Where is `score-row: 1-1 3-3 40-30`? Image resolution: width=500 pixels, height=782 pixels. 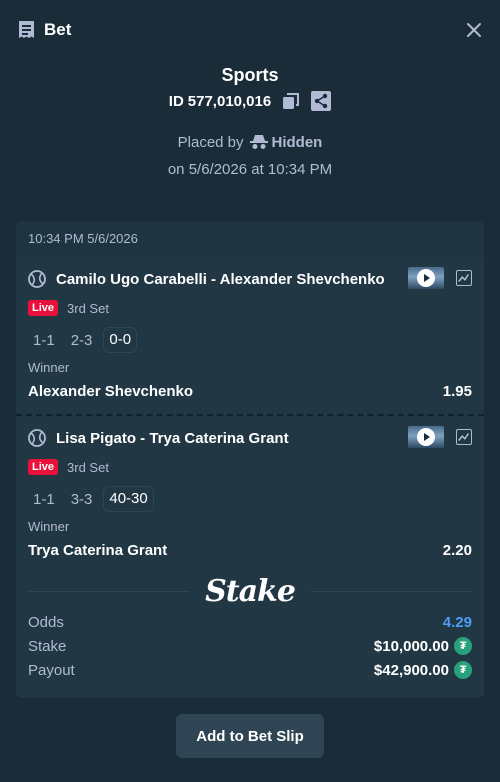 score-row: 1-1 3-3 40-30 is located at coordinates (94, 499).